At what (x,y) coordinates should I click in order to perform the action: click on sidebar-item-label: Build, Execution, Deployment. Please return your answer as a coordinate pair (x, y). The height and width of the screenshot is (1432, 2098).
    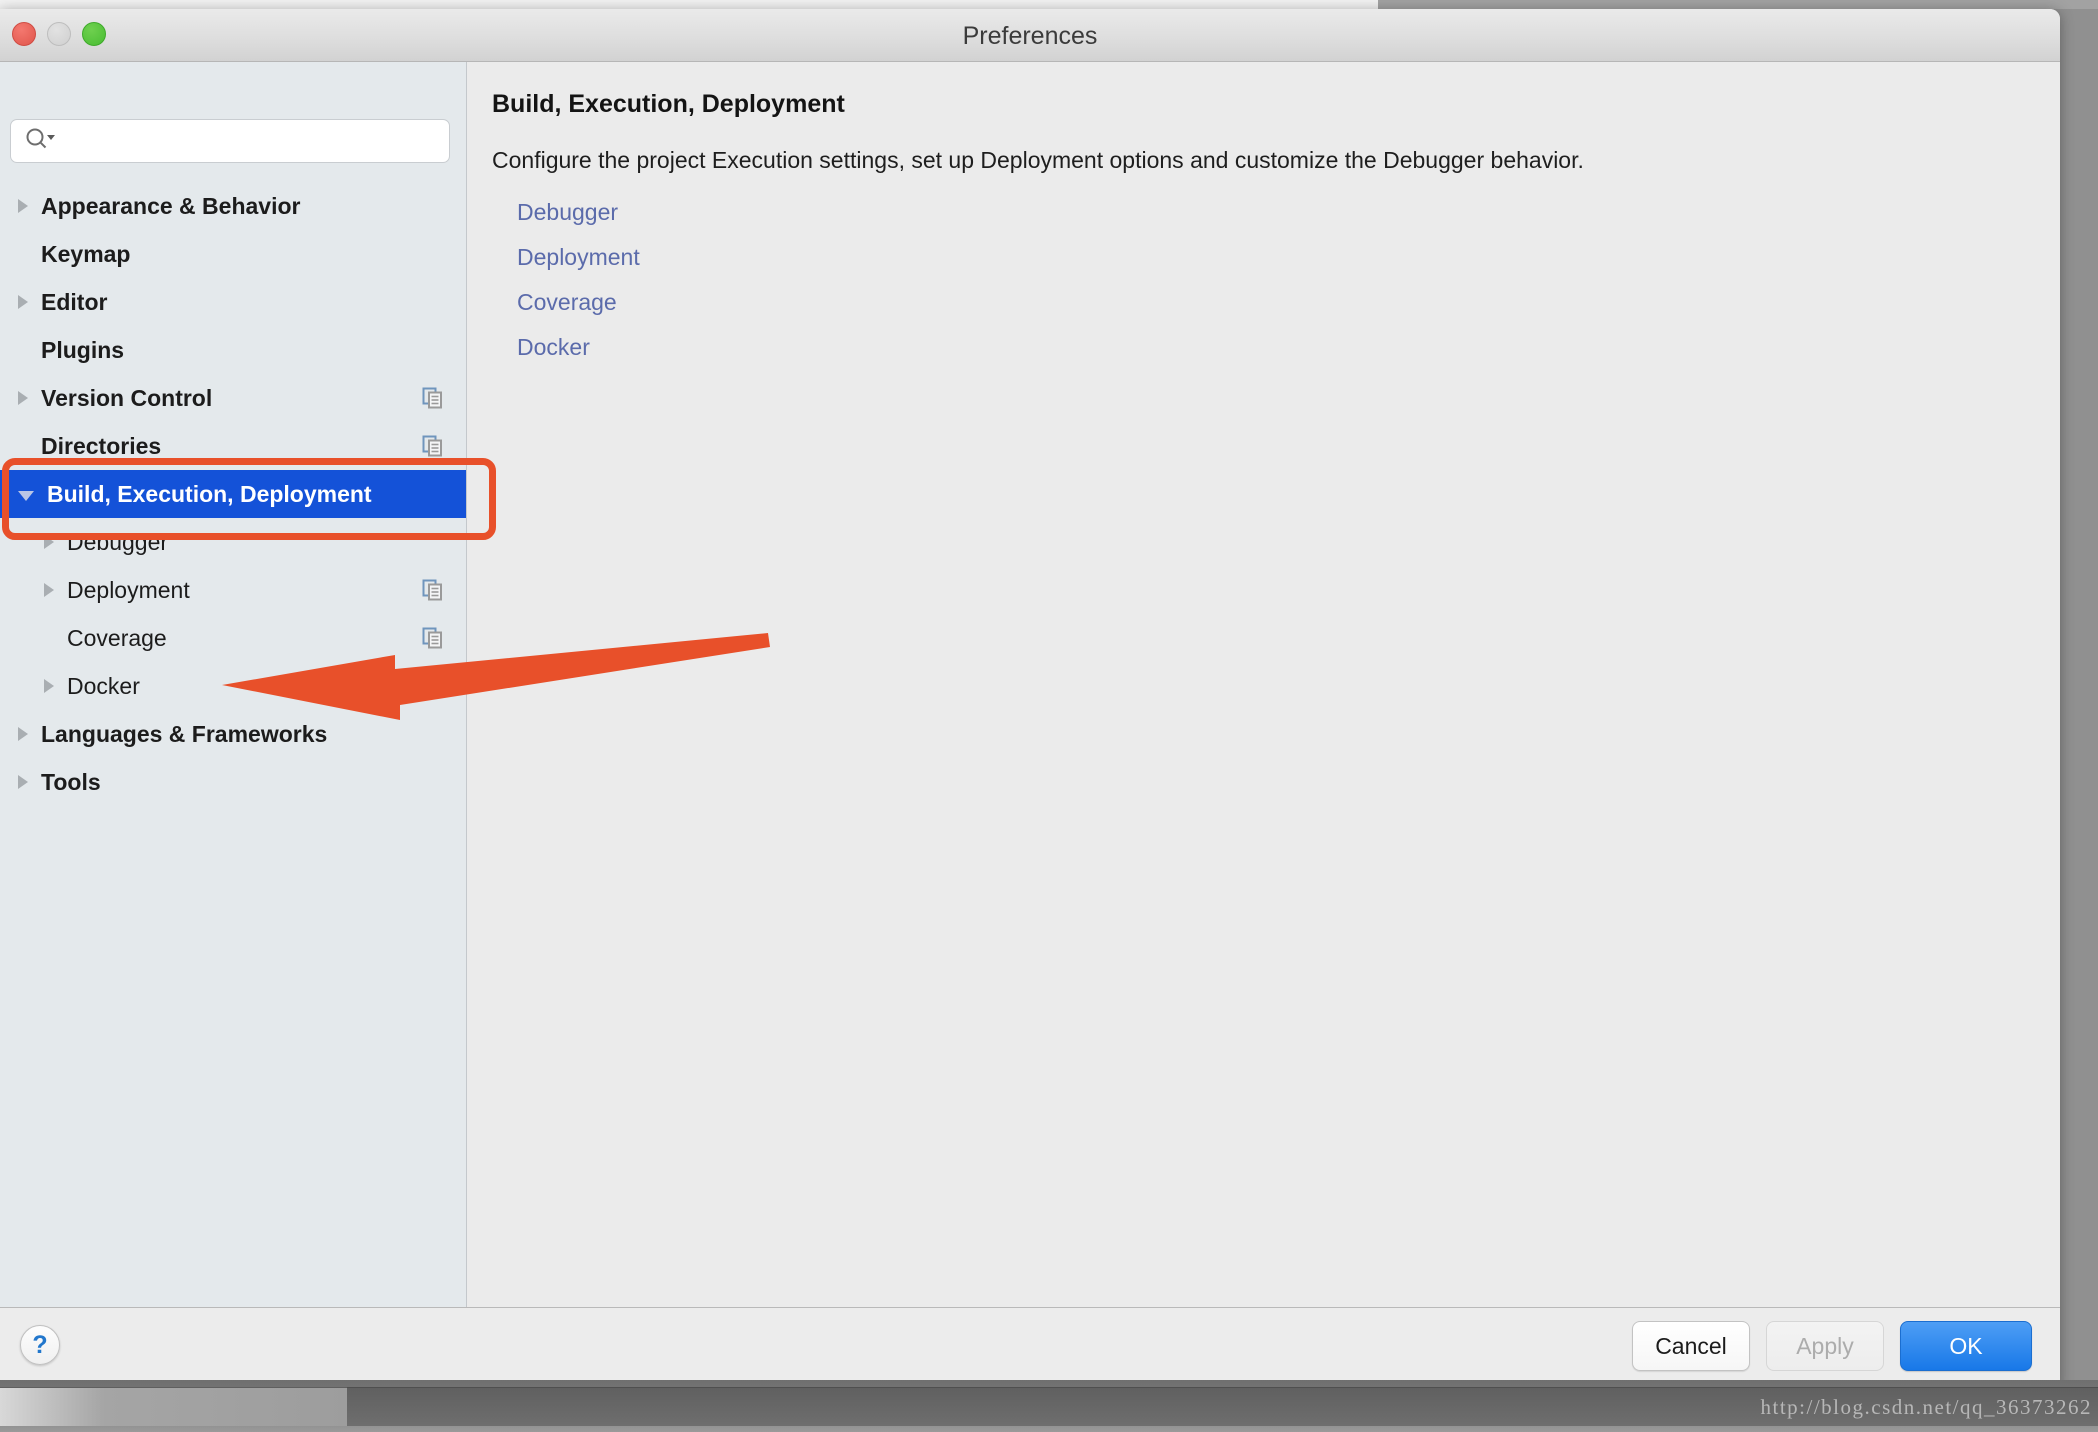
    Looking at the image, I should click on (209, 493).